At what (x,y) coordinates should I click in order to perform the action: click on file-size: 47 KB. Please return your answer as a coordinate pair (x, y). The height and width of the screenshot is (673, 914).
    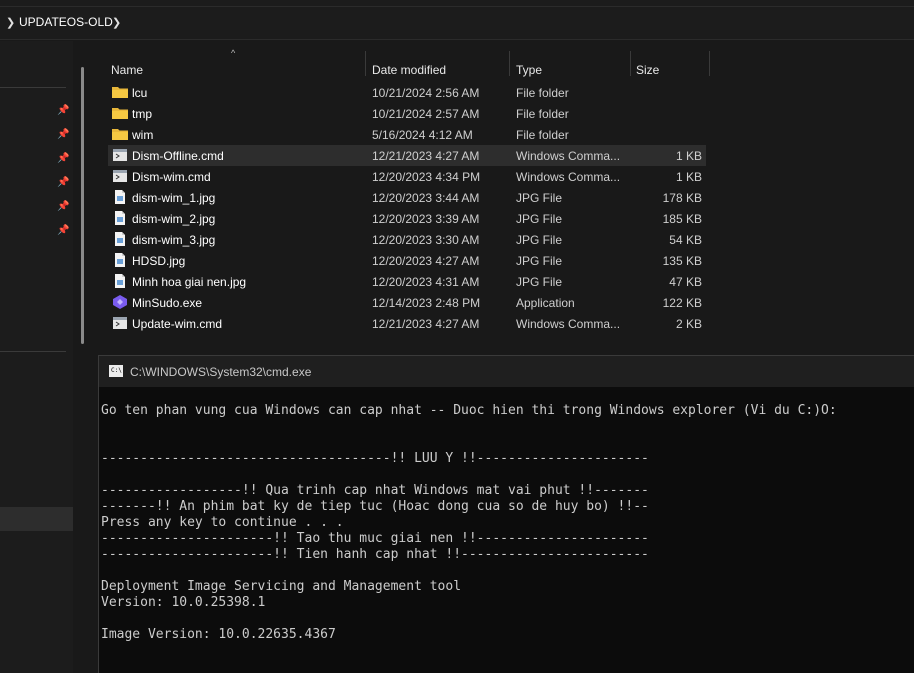
    Looking at the image, I should click on (685, 282).